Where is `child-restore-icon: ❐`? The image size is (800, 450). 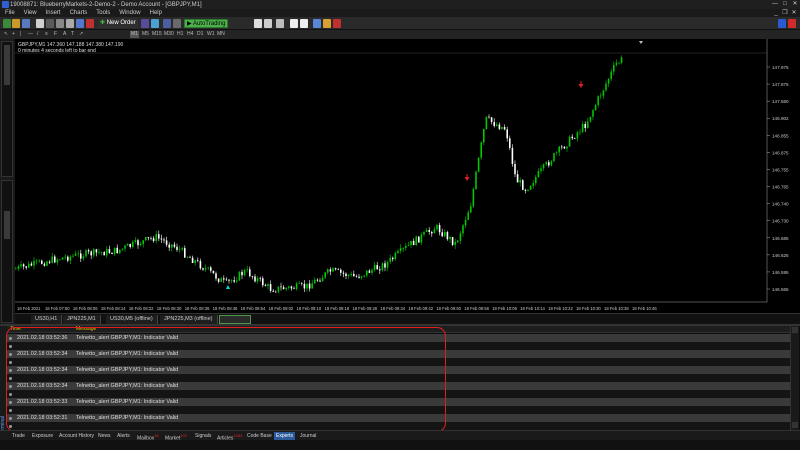
child-restore-icon: ❐ is located at coordinates (785, 13).